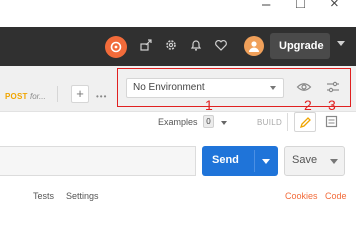 Image resolution: width=356 pixels, height=240 pixels. I want to click on save-button-label: Save, so click(305, 160).